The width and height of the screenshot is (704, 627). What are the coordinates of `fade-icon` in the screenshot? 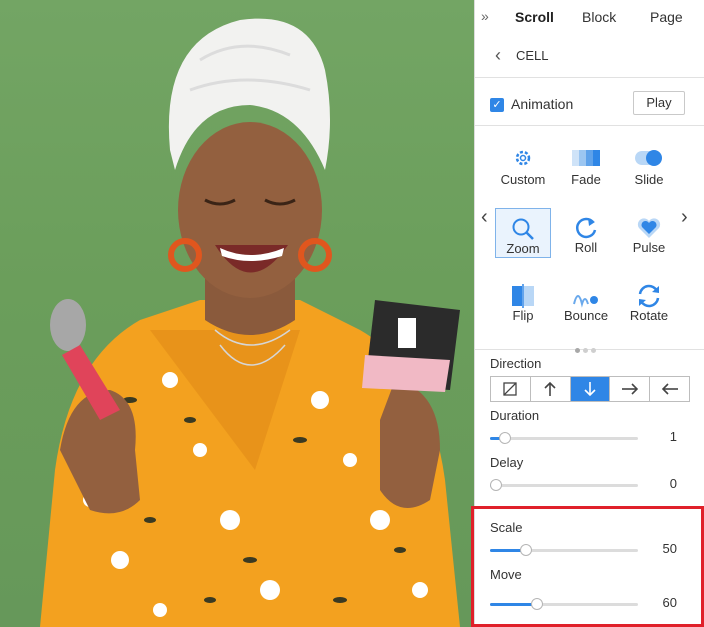 It's located at (586, 158).